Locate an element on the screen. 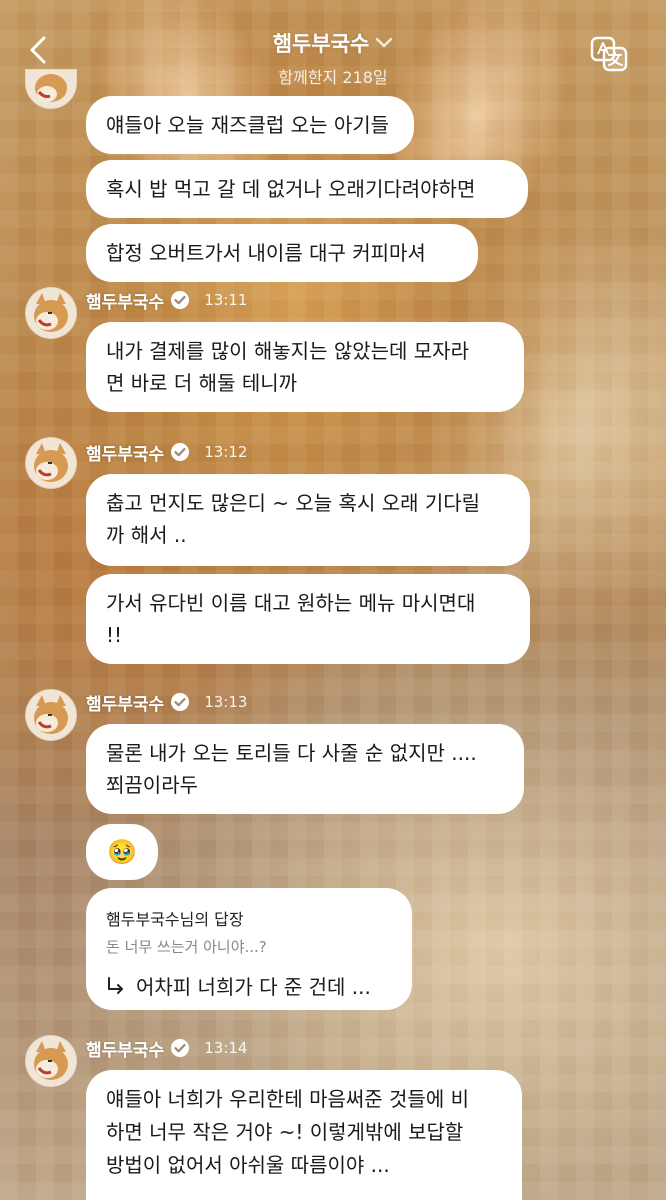 Image resolution: width=666 pixels, height=1200 pixels. sender-row: 햄두부국수 13:13 is located at coordinates (167, 702).